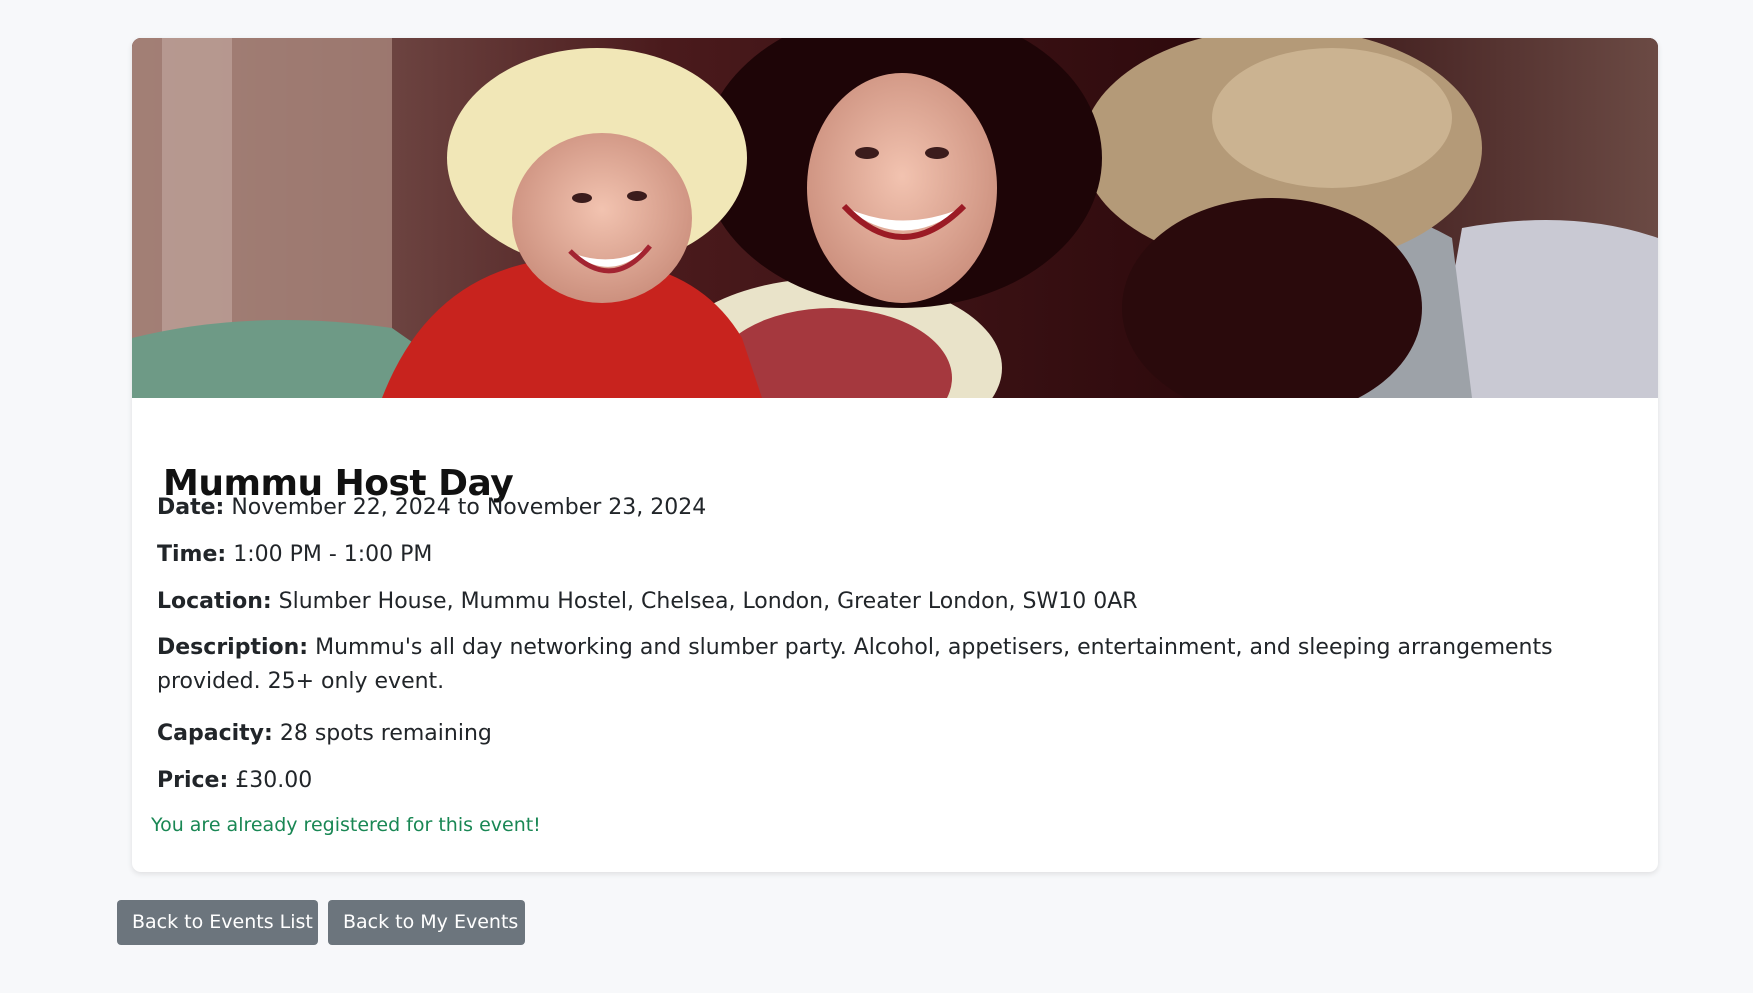  I want to click on event-capacity: Capacity: 28 spots remaining, so click(892, 734).